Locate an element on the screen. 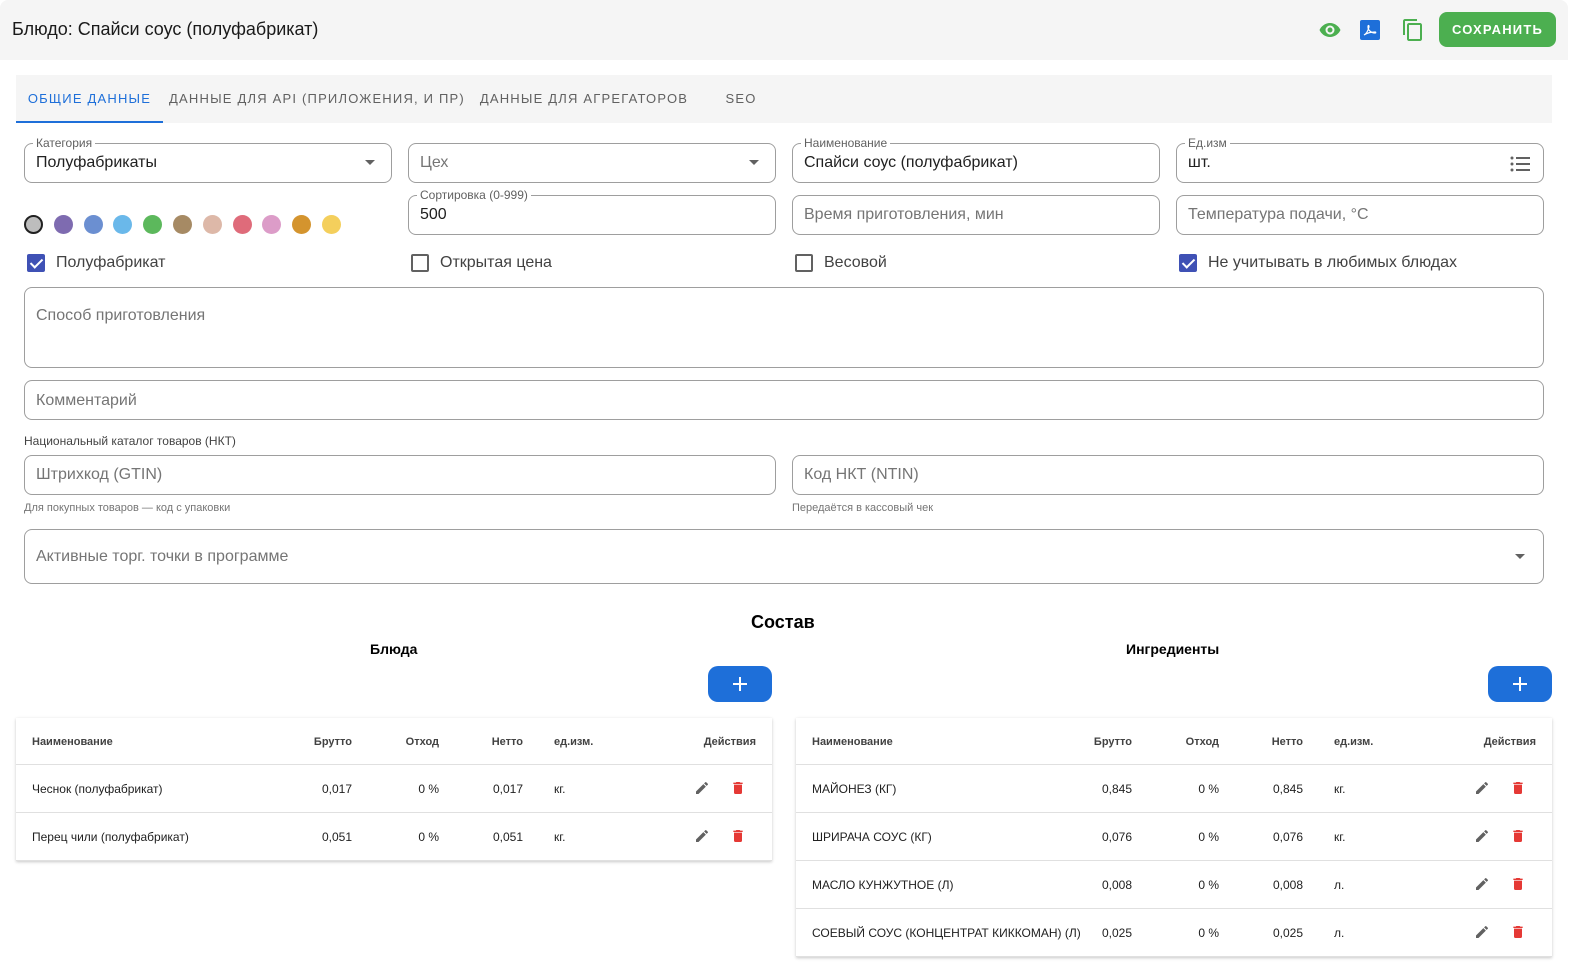 This screenshot has width=1576, height=970. weighted-label: Весовой is located at coordinates (855, 262).